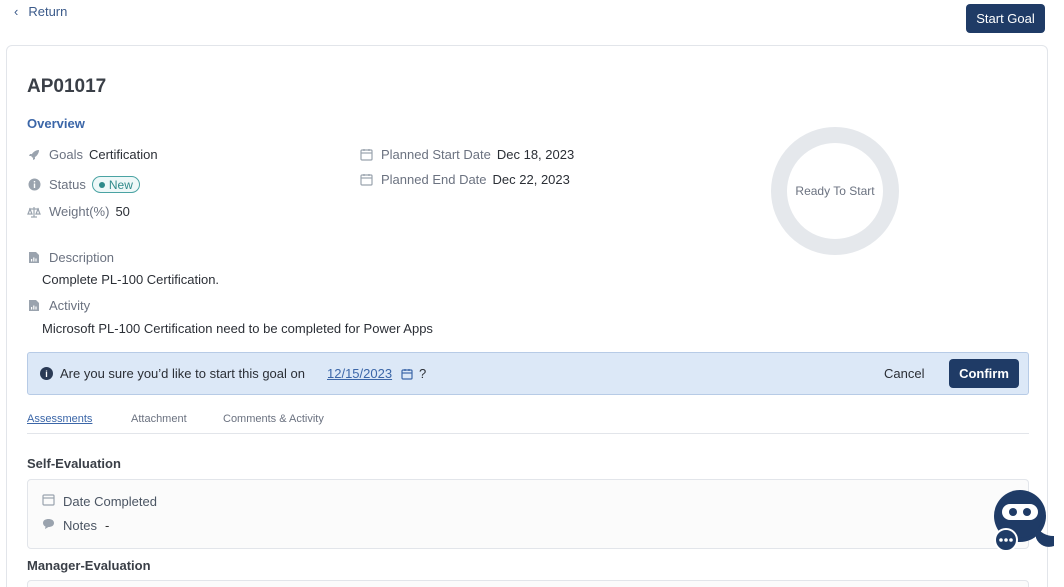  What do you see at coordinates (16, 11) in the screenshot?
I see `chevron-left-icon: ‹` at bounding box center [16, 11].